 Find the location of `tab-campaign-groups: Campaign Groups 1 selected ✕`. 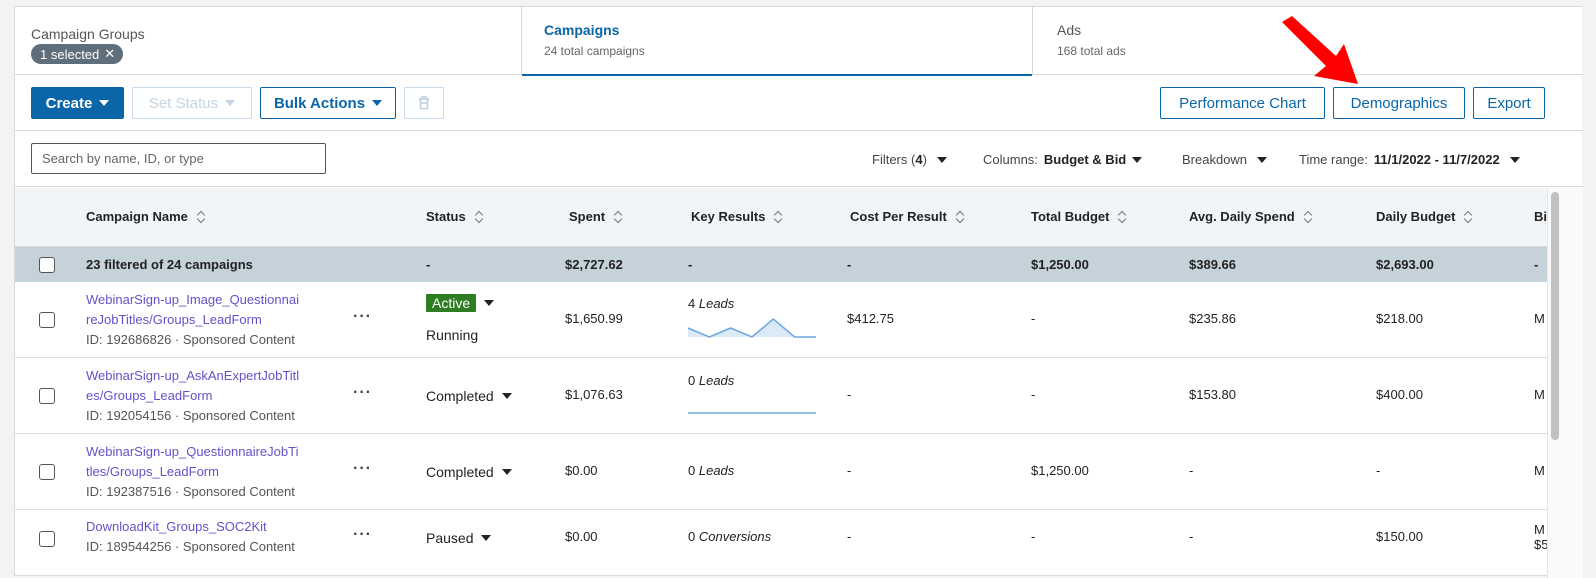

tab-campaign-groups: Campaign Groups 1 selected ✕ is located at coordinates (268, 41).